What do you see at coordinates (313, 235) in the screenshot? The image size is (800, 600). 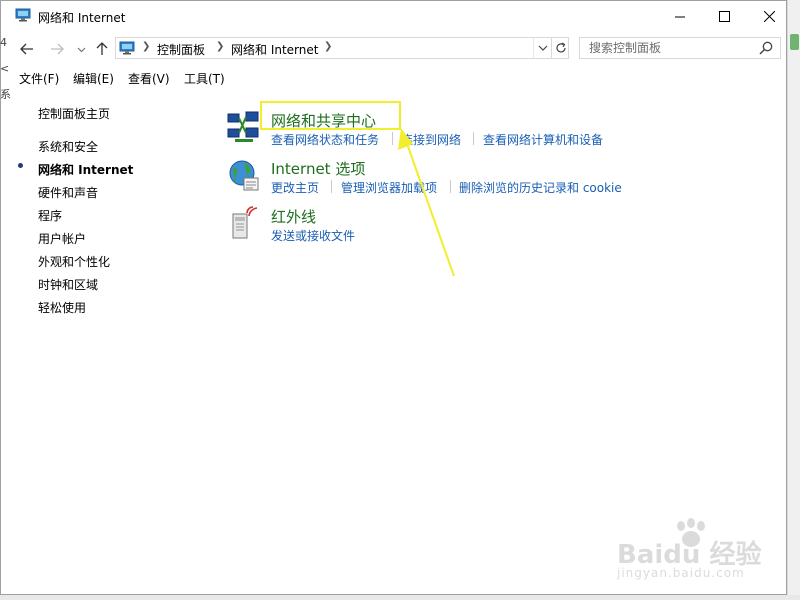 I see `link-send-receive-files: 发送或接收文件` at bounding box center [313, 235].